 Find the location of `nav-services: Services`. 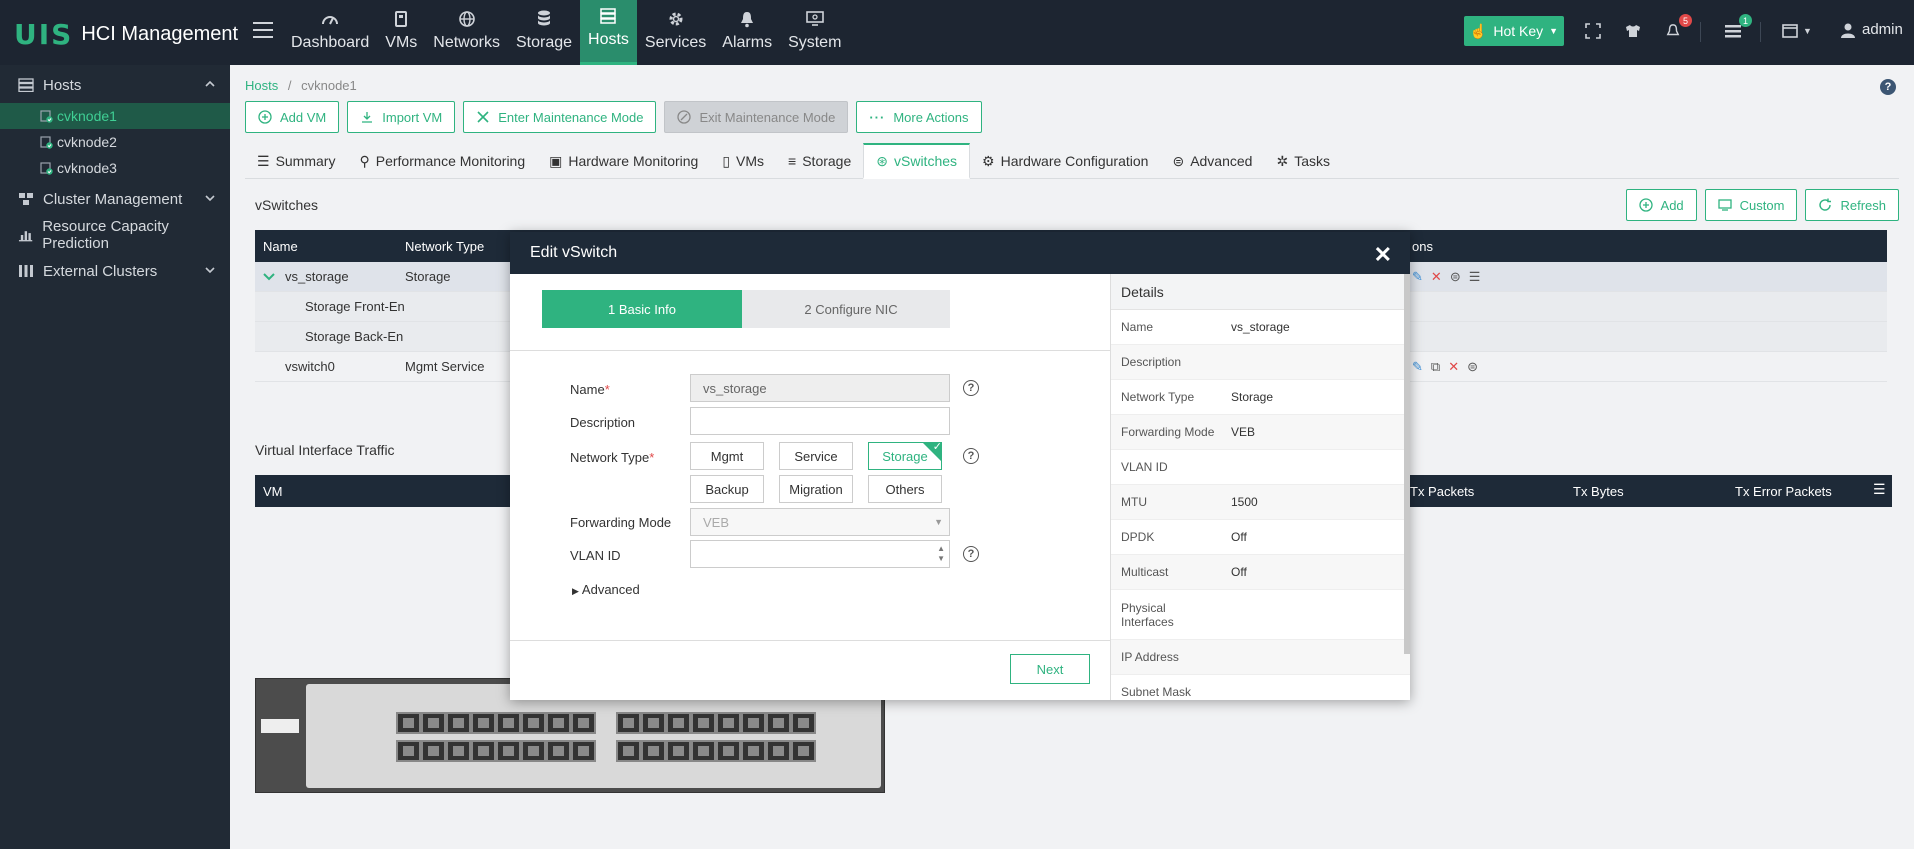

nav-services: Services is located at coordinates (675, 32).